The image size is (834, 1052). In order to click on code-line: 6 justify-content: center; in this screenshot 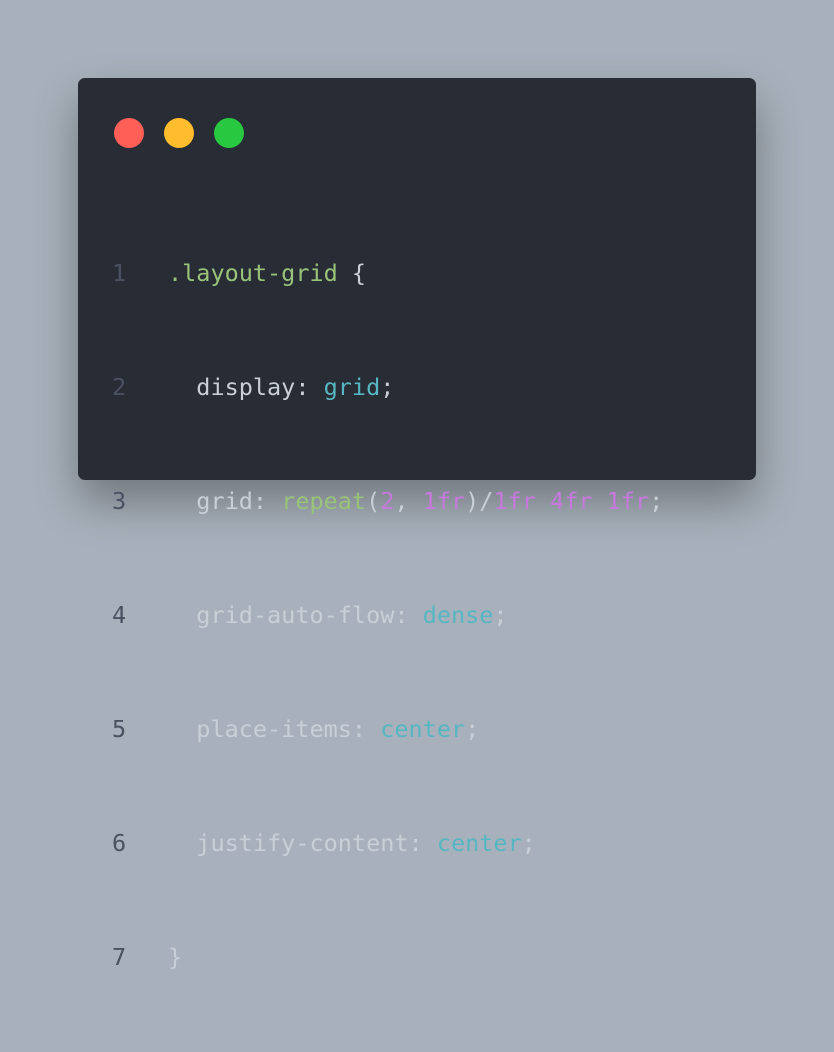, I will do `click(387, 843)`.